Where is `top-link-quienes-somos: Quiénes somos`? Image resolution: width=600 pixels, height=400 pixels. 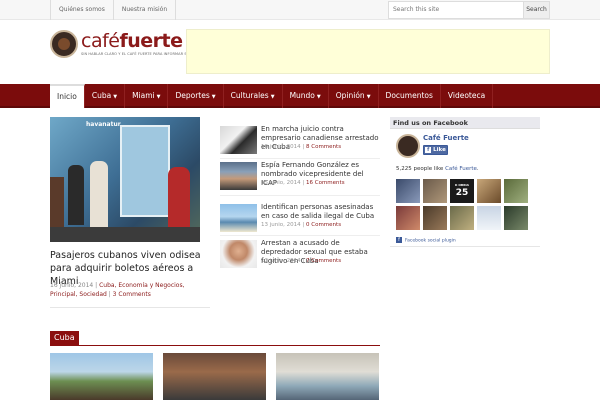 top-link-quienes-somos: Quiénes somos is located at coordinates (82, 10).